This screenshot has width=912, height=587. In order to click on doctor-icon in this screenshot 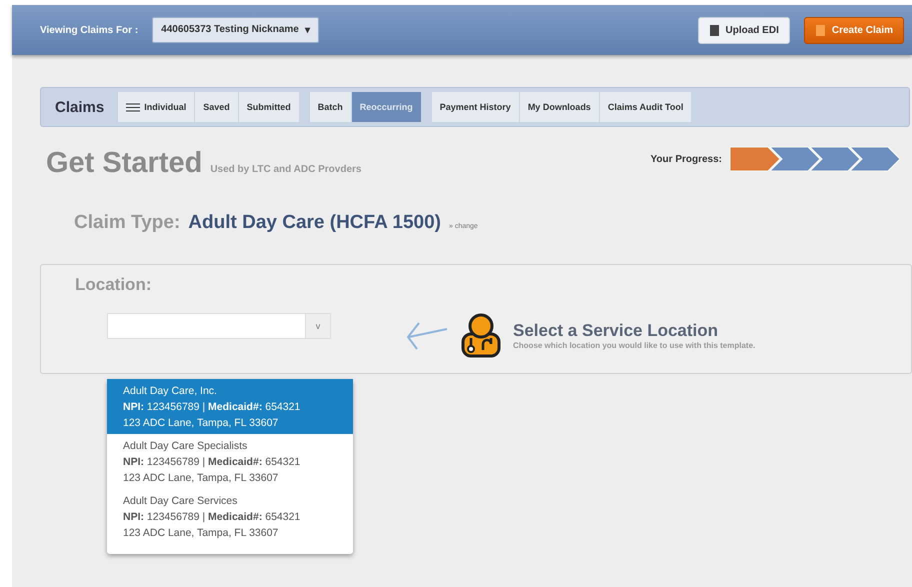, I will do `click(481, 335)`.